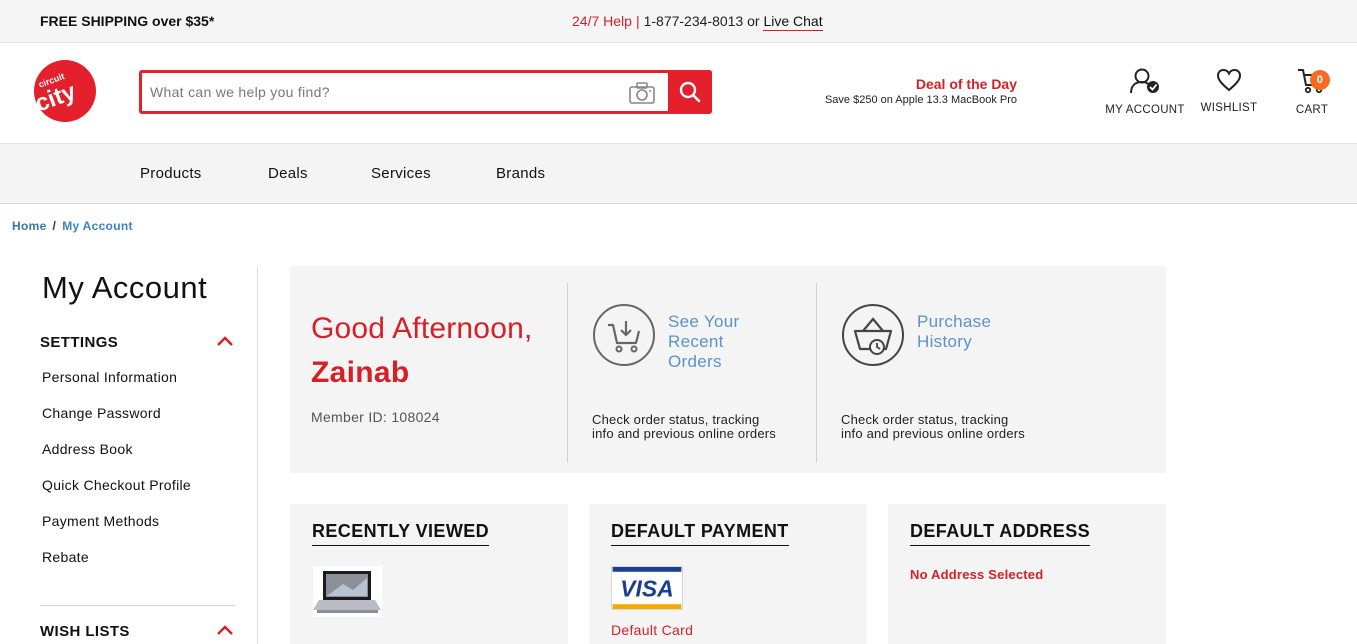  Describe the element at coordinates (1145, 110) in the screenshot. I see `account-label: MY ACCOUNT` at that location.